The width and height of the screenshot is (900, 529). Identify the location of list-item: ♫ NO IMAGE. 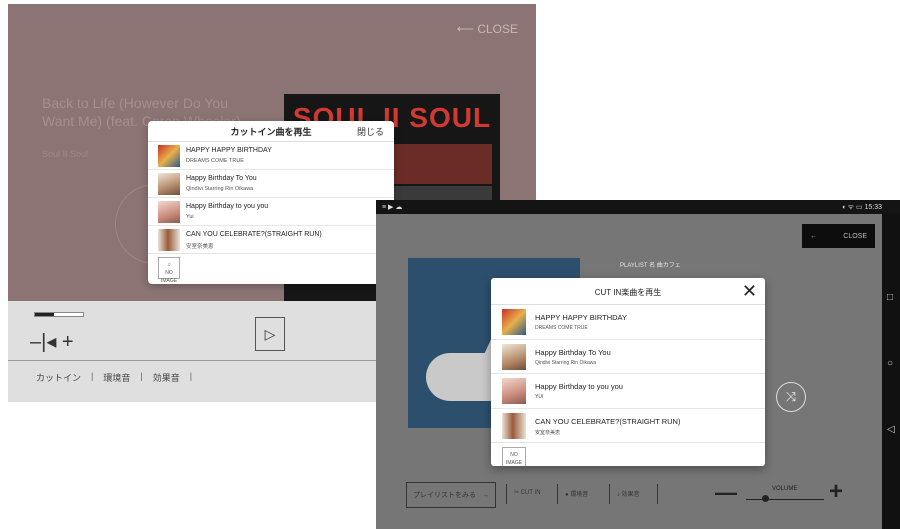
(271, 269).